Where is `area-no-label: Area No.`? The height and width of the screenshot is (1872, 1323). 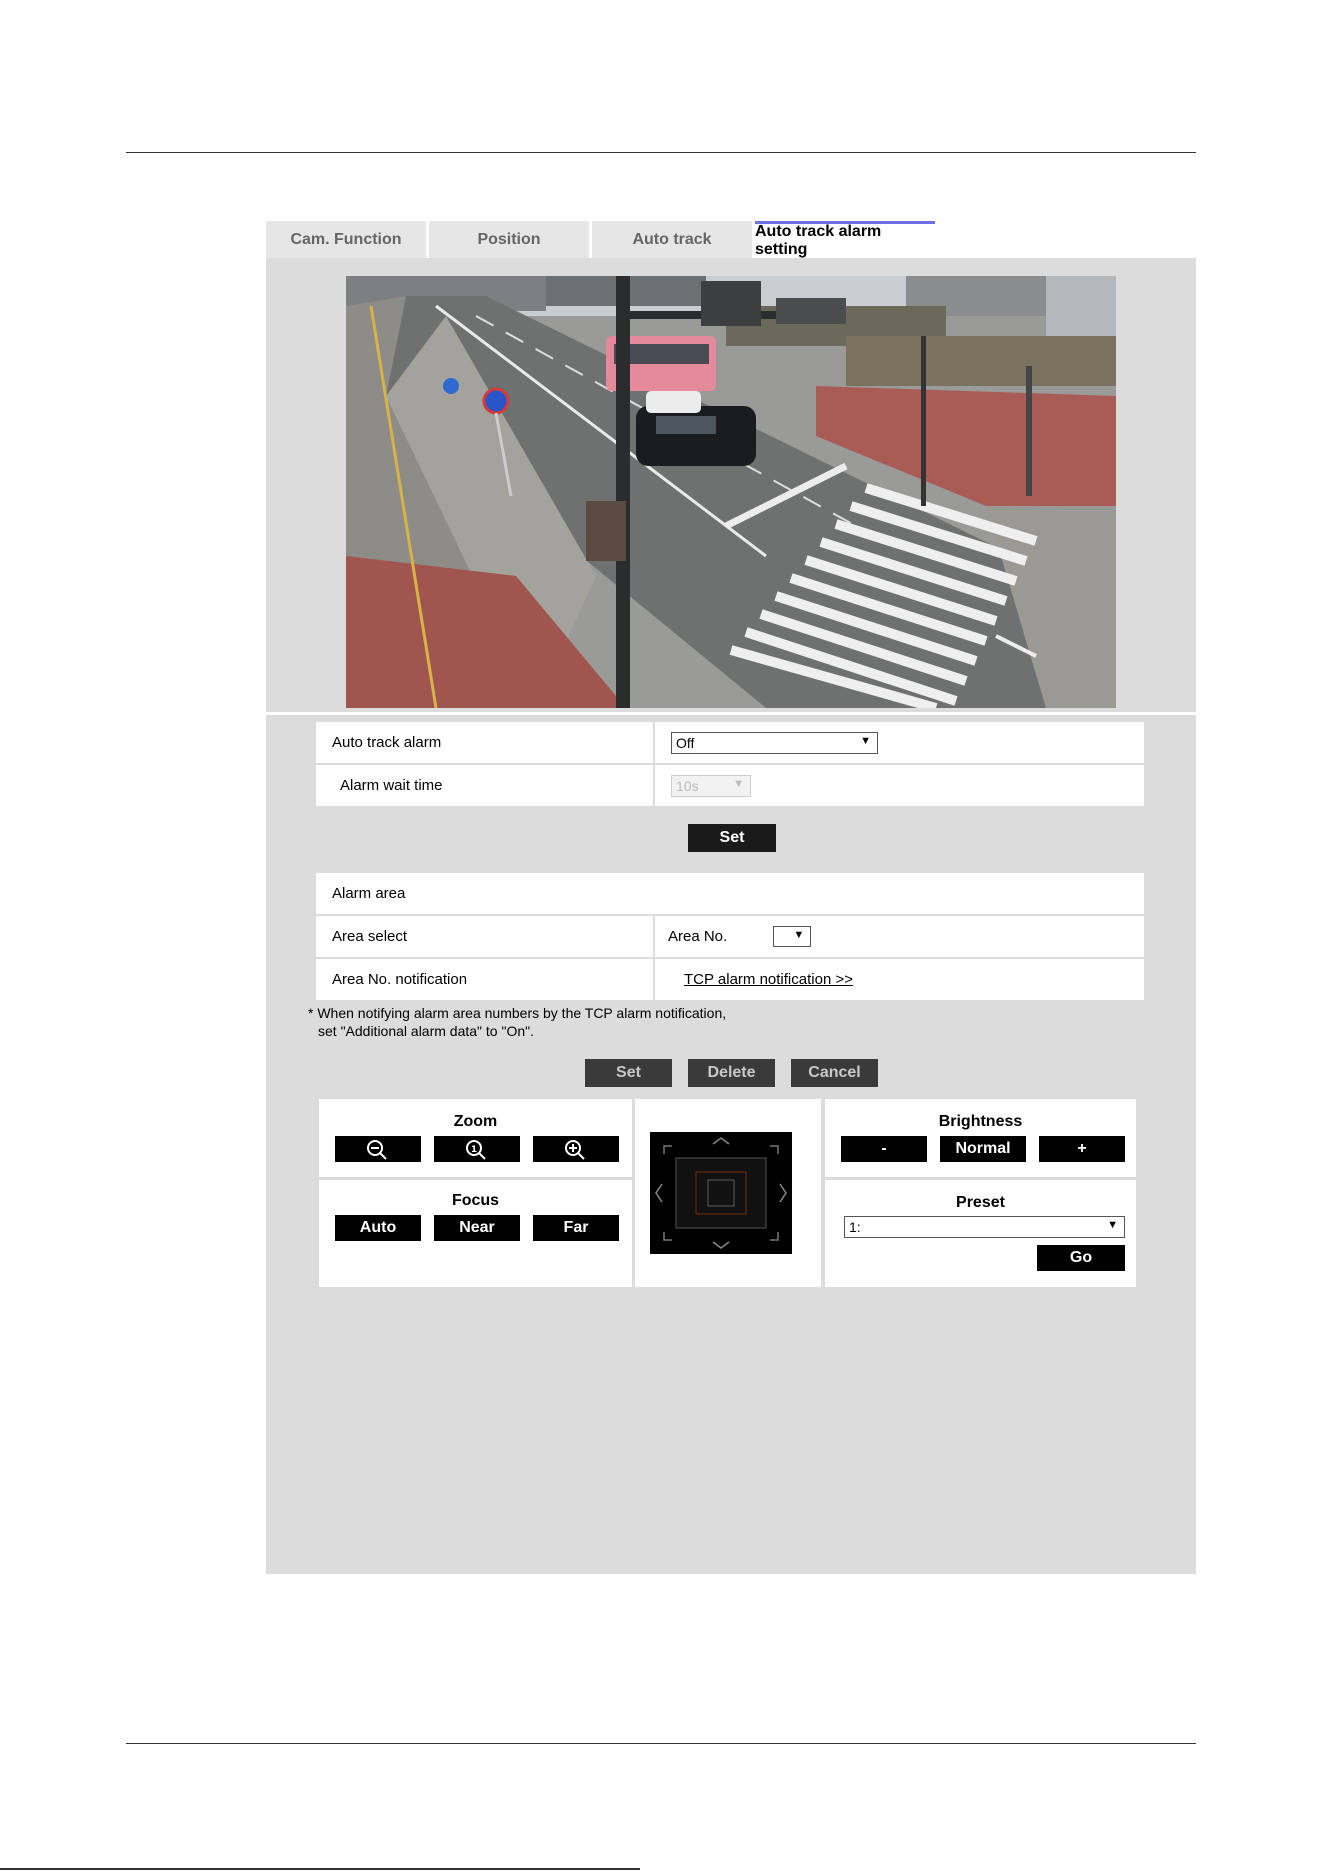 area-no-label: Area No. is located at coordinates (698, 936).